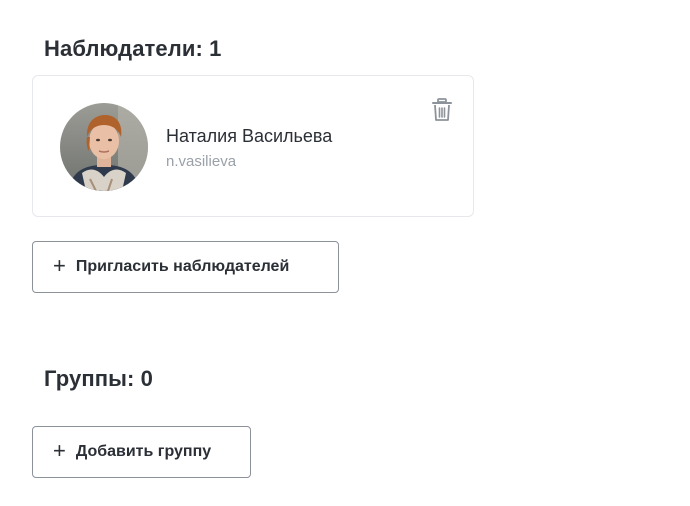 The width and height of the screenshot is (690, 506). Describe the element at coordinates (133, 48) in the screenshot. I see `observers-title: Наблюдатели: 1` at that location.